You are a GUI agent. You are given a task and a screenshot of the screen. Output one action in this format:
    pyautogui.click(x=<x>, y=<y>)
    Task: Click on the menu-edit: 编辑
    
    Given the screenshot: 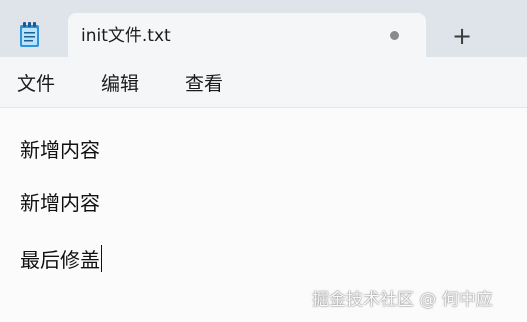 What is the action you would take?
    pyautogui.click(x=120, y=84)
    